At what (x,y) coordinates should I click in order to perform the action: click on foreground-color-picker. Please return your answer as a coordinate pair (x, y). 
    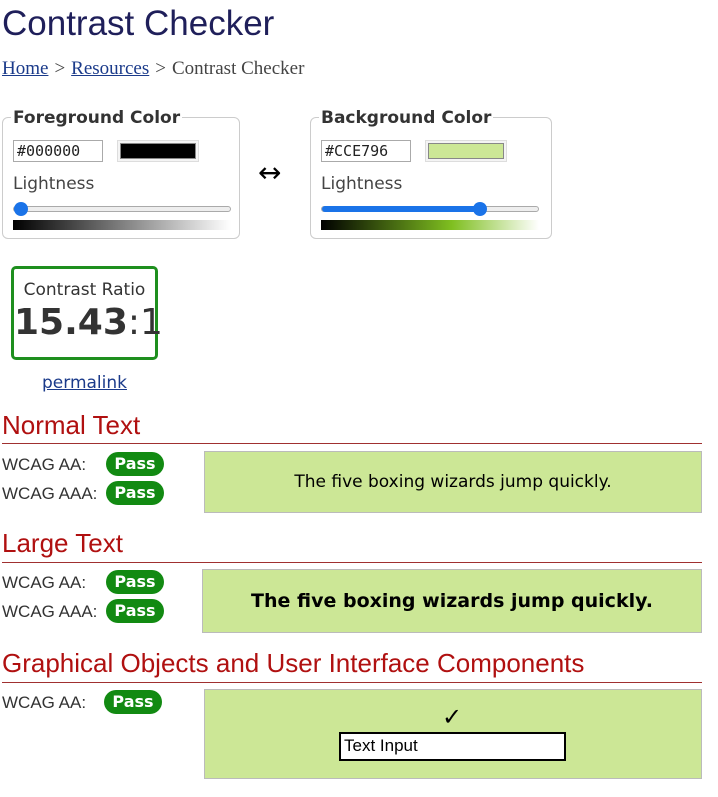
    Looking at the image, I should click on (158, 151).